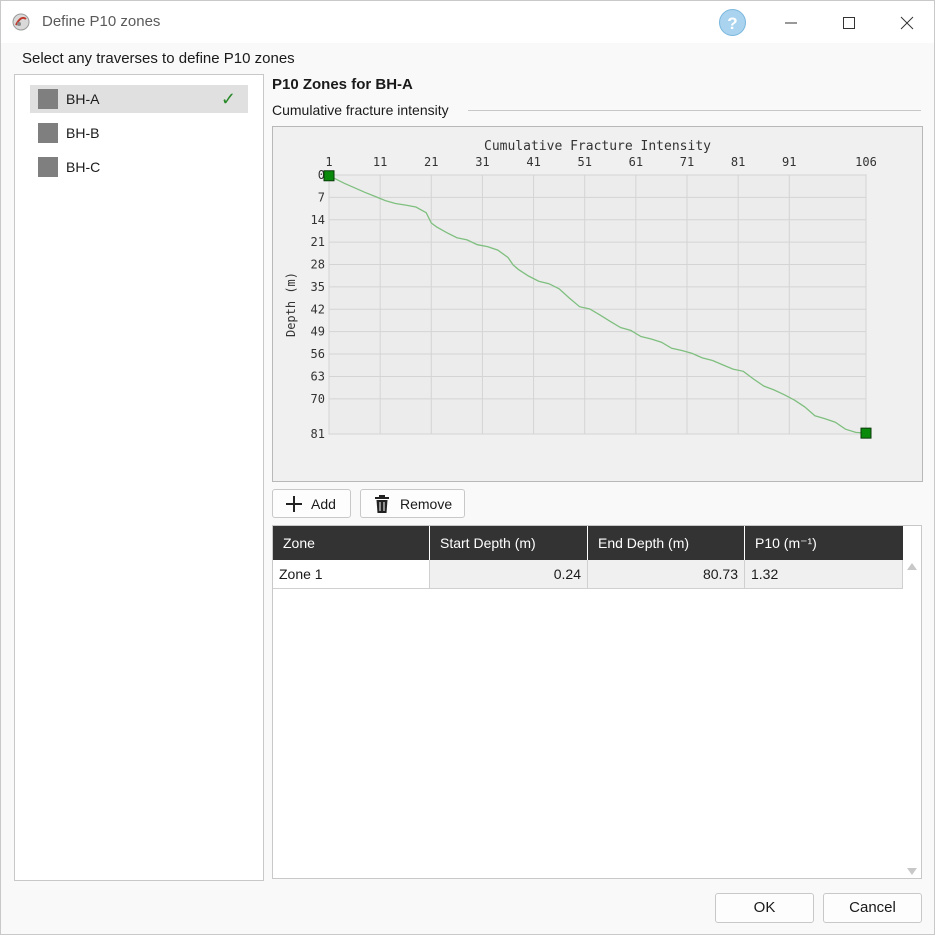  I want to click on x-tick-label: 21, so click(431, 162).